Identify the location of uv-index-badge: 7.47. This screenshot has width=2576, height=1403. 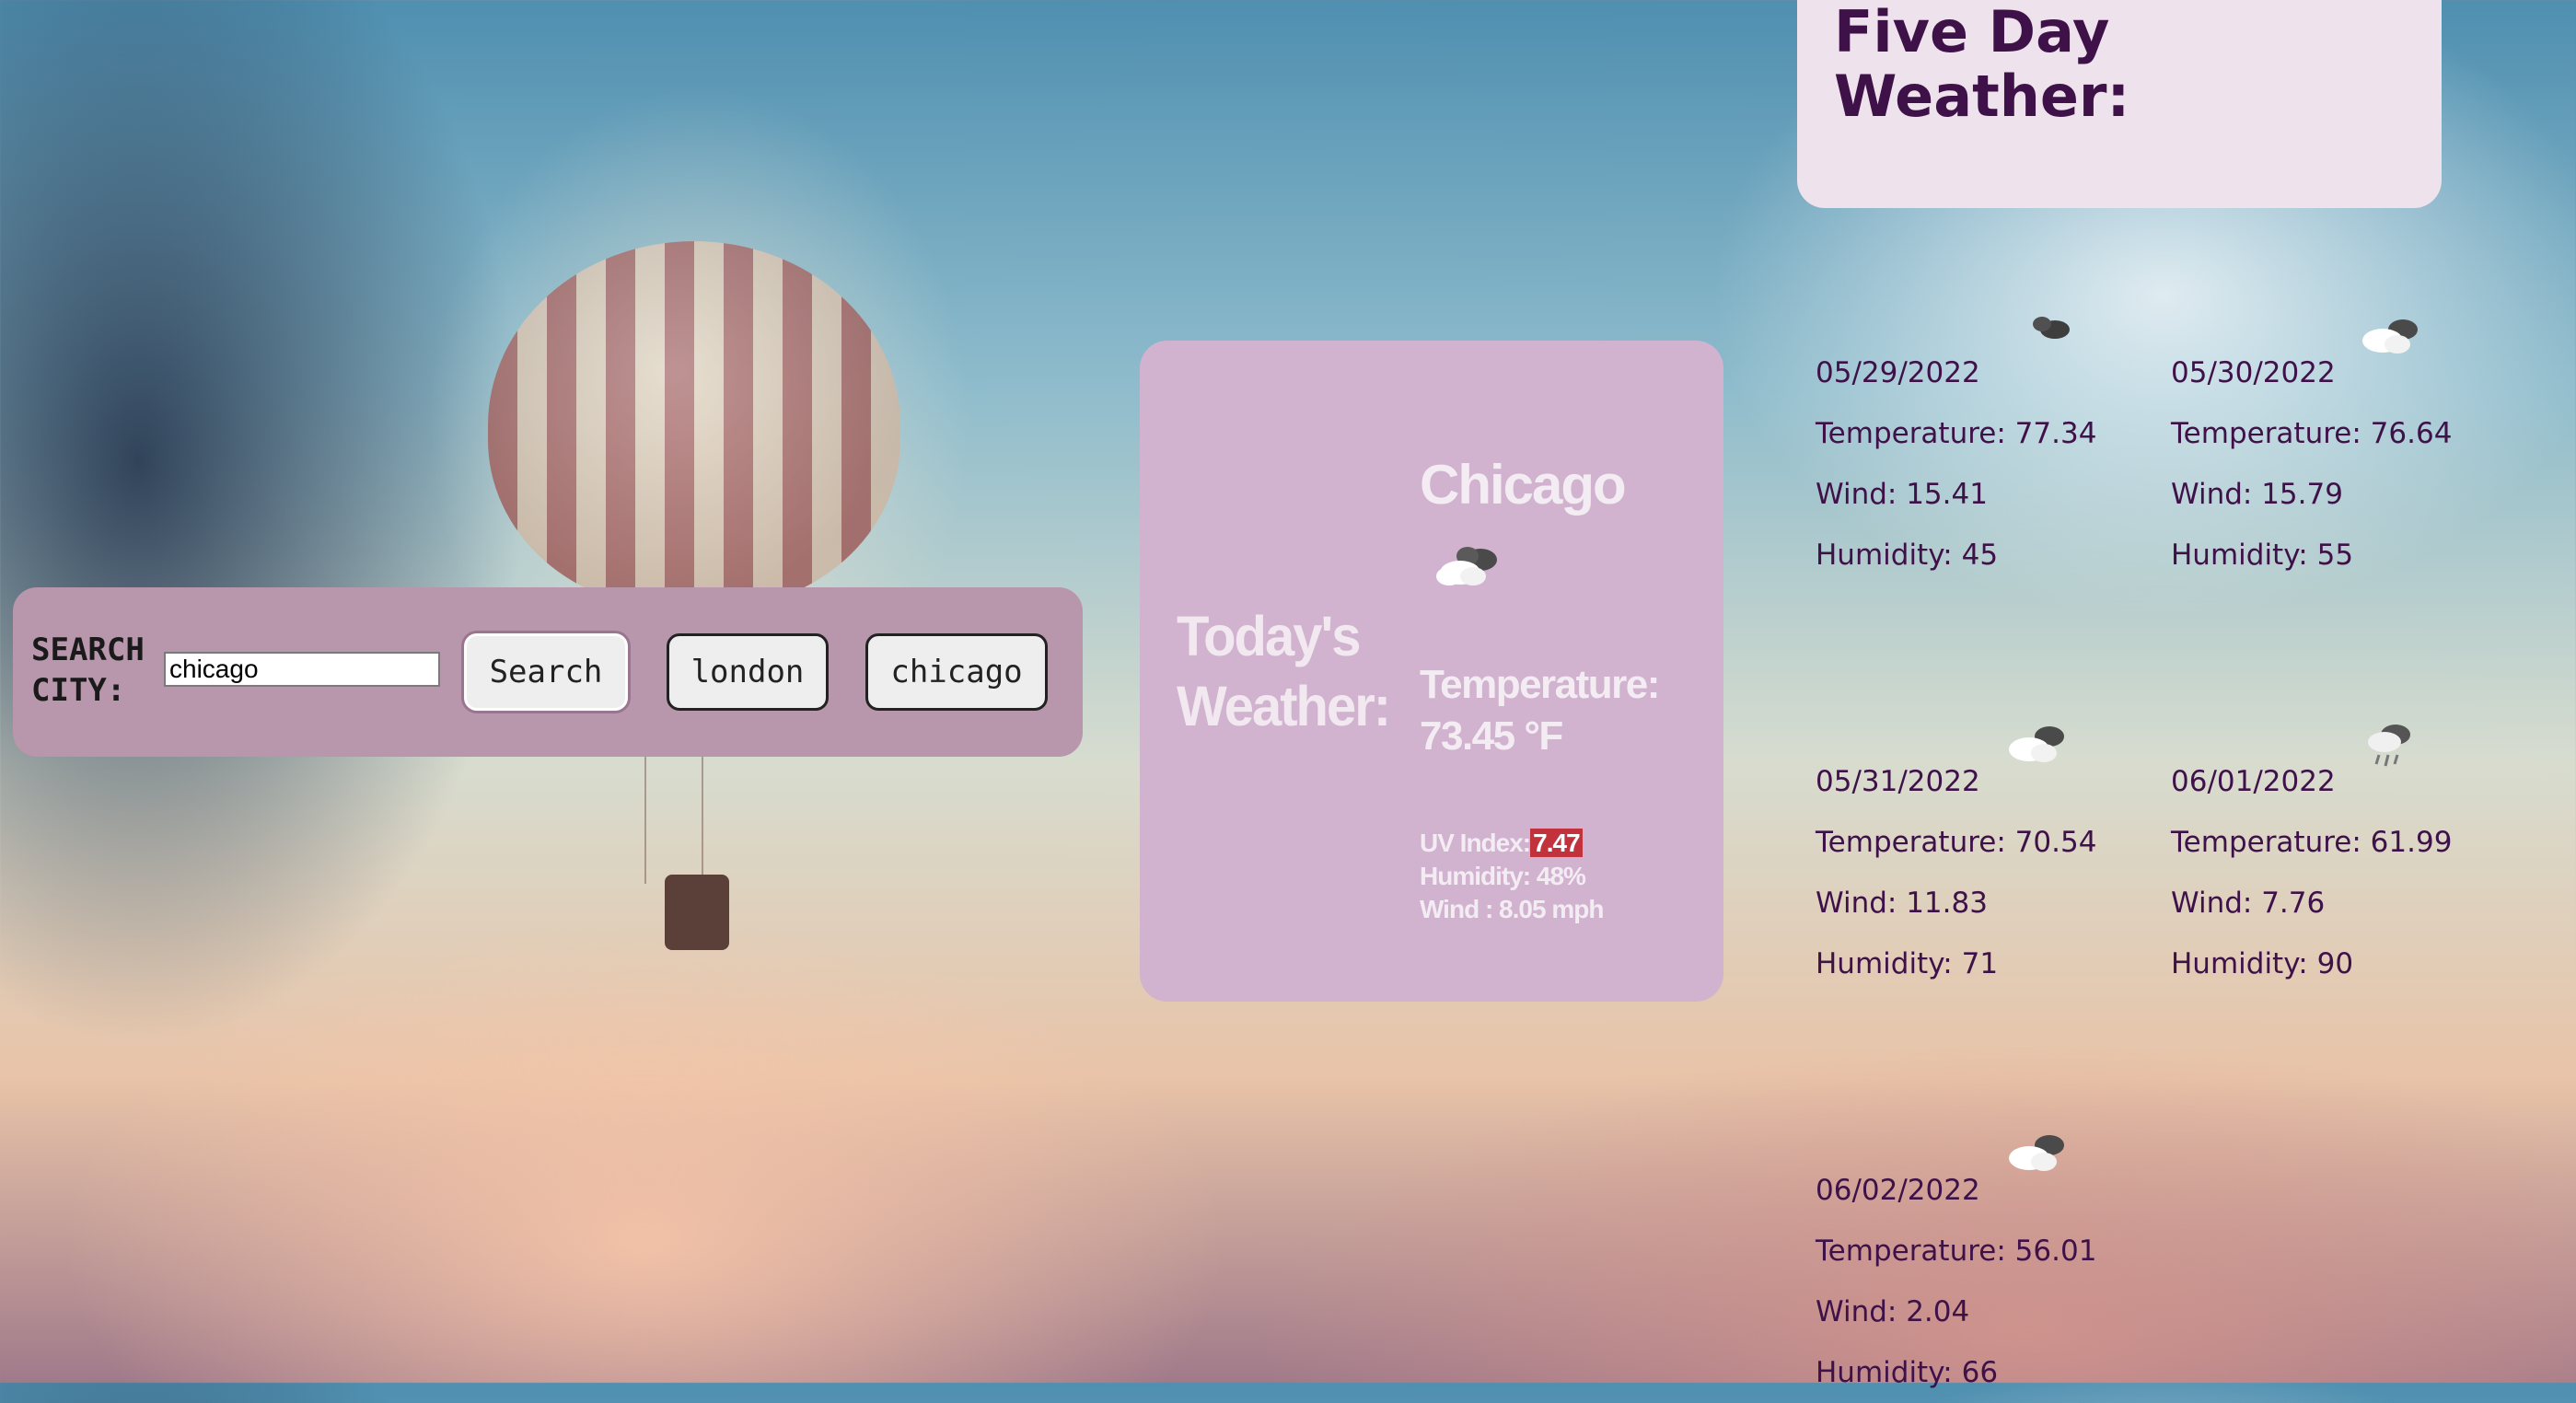
(1556, 843).